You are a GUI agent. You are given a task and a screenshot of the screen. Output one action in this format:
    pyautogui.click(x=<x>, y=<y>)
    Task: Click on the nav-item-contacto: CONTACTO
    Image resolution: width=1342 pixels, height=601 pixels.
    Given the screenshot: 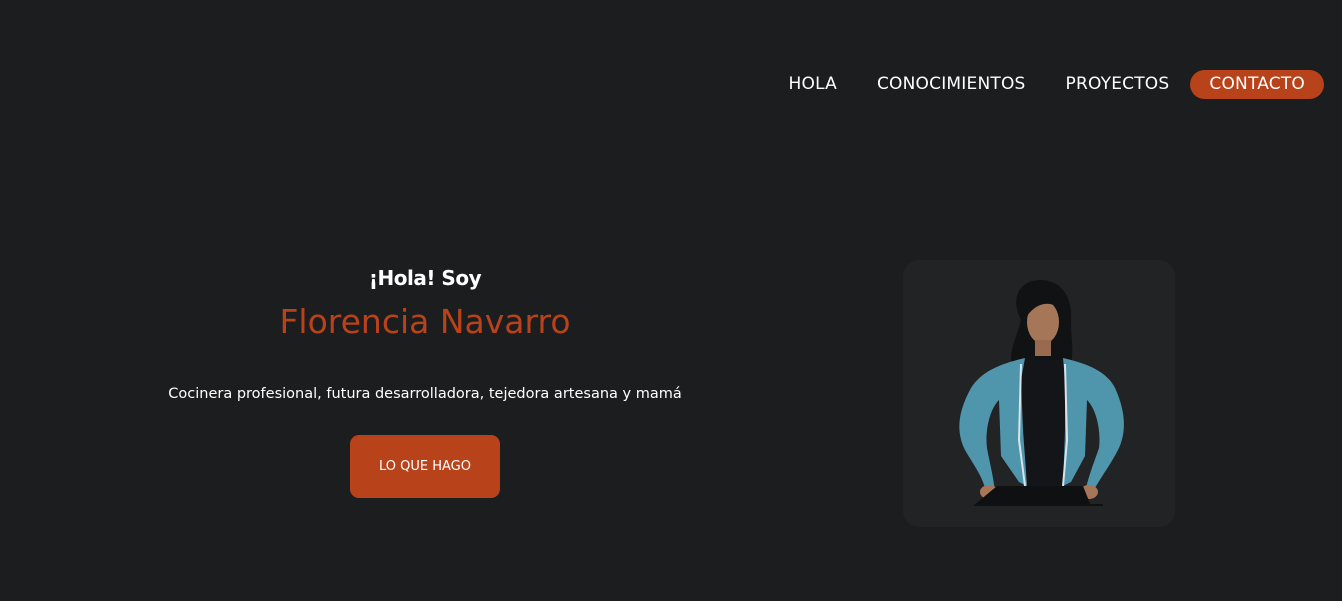 What is the action you would take?
    pyautogui.click(x=1257, y=84)
    